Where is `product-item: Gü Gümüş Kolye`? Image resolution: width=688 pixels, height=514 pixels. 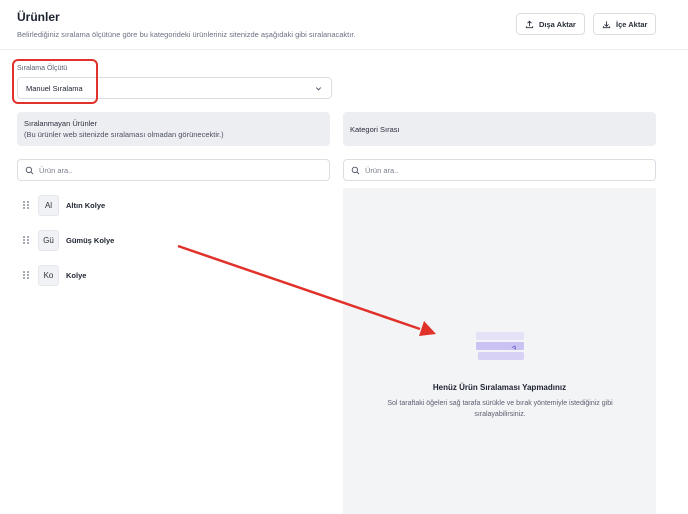 product-item: Gü Gümüş Kolye is located at coordinates (68, 240).